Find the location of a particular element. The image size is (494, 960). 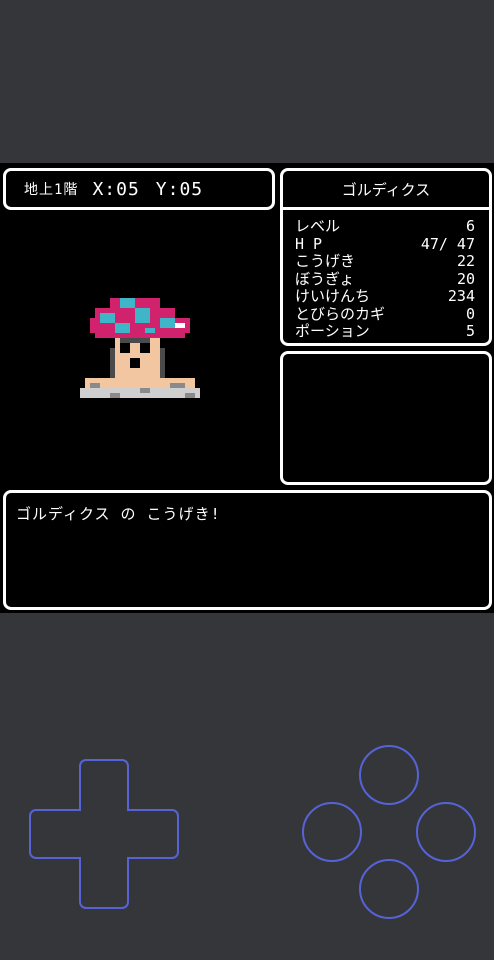

stat-value: 20 is located at coordinates (465, 278).